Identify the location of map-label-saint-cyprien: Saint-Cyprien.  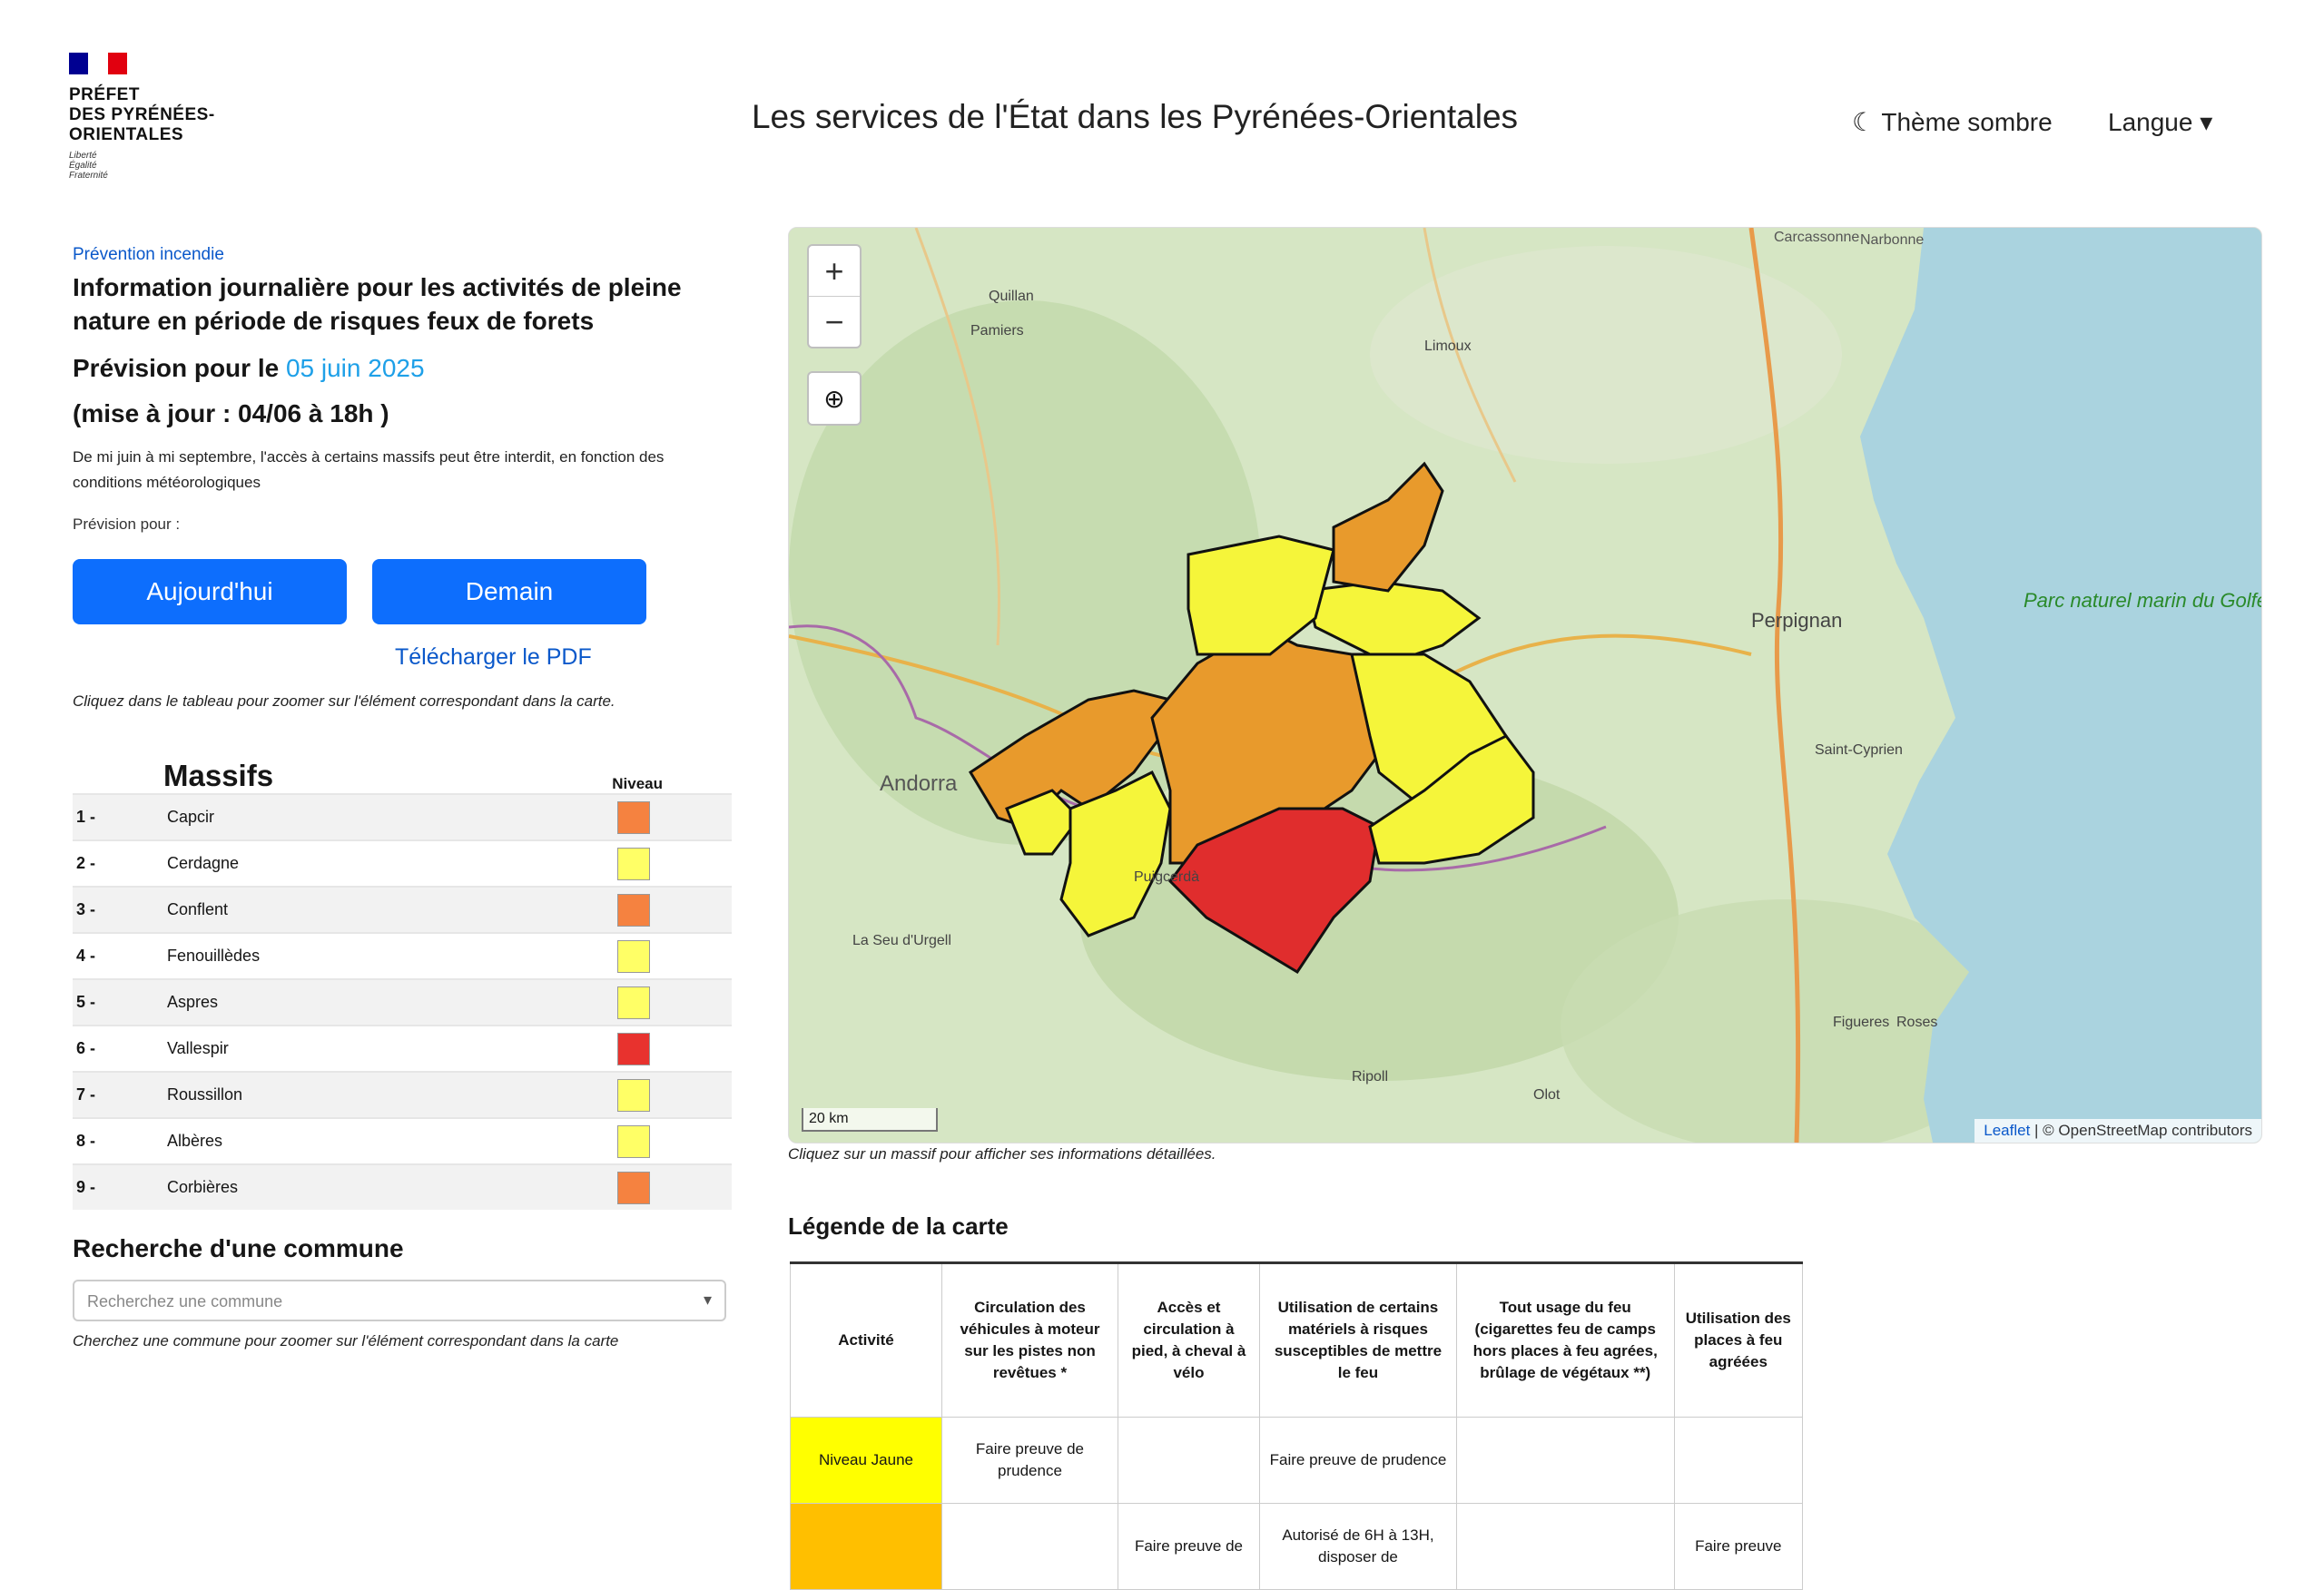
(1859, 750).